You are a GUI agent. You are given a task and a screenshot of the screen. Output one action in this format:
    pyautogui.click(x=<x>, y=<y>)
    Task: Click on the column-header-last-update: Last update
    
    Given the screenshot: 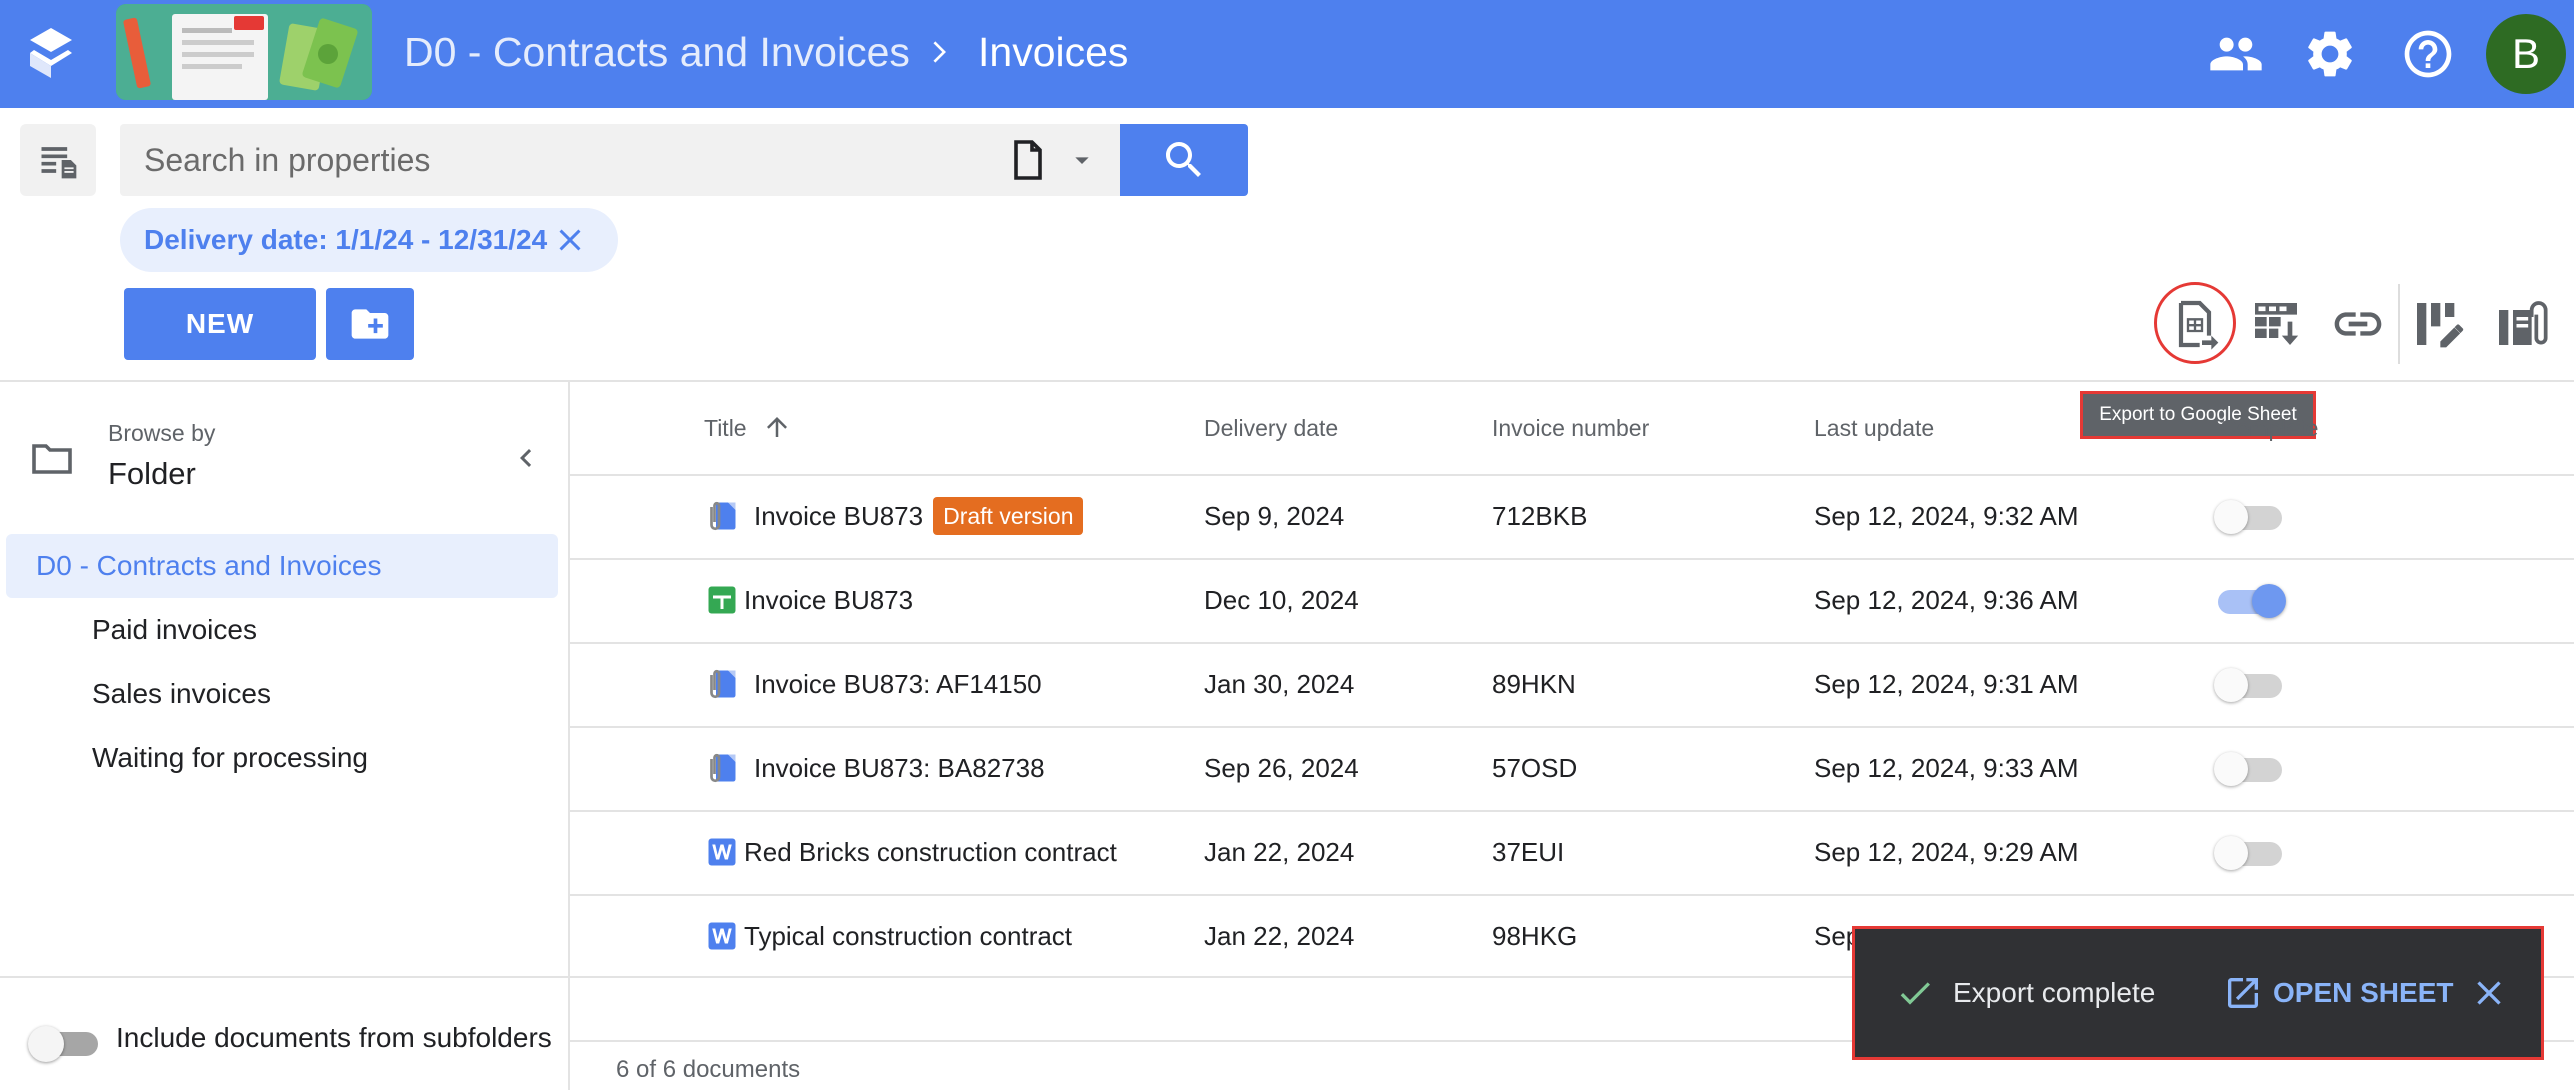 What is the action you would take?
    pyautogui.click(x=1874, y=428)
    